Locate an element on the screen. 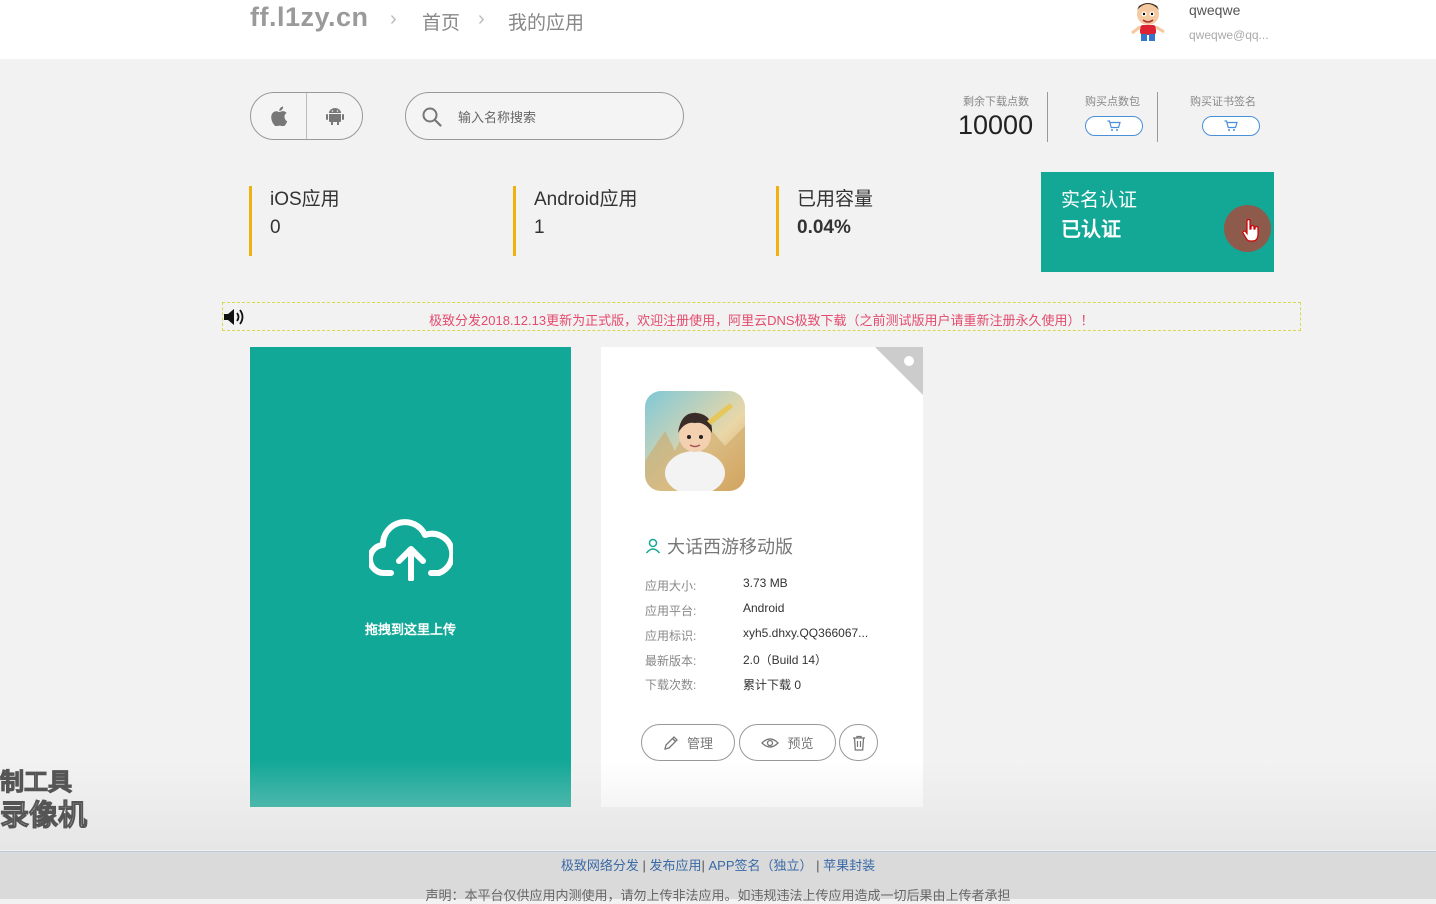  upload-dropzone: 拖拽到这里上传 is located at coordinates (410, 577).